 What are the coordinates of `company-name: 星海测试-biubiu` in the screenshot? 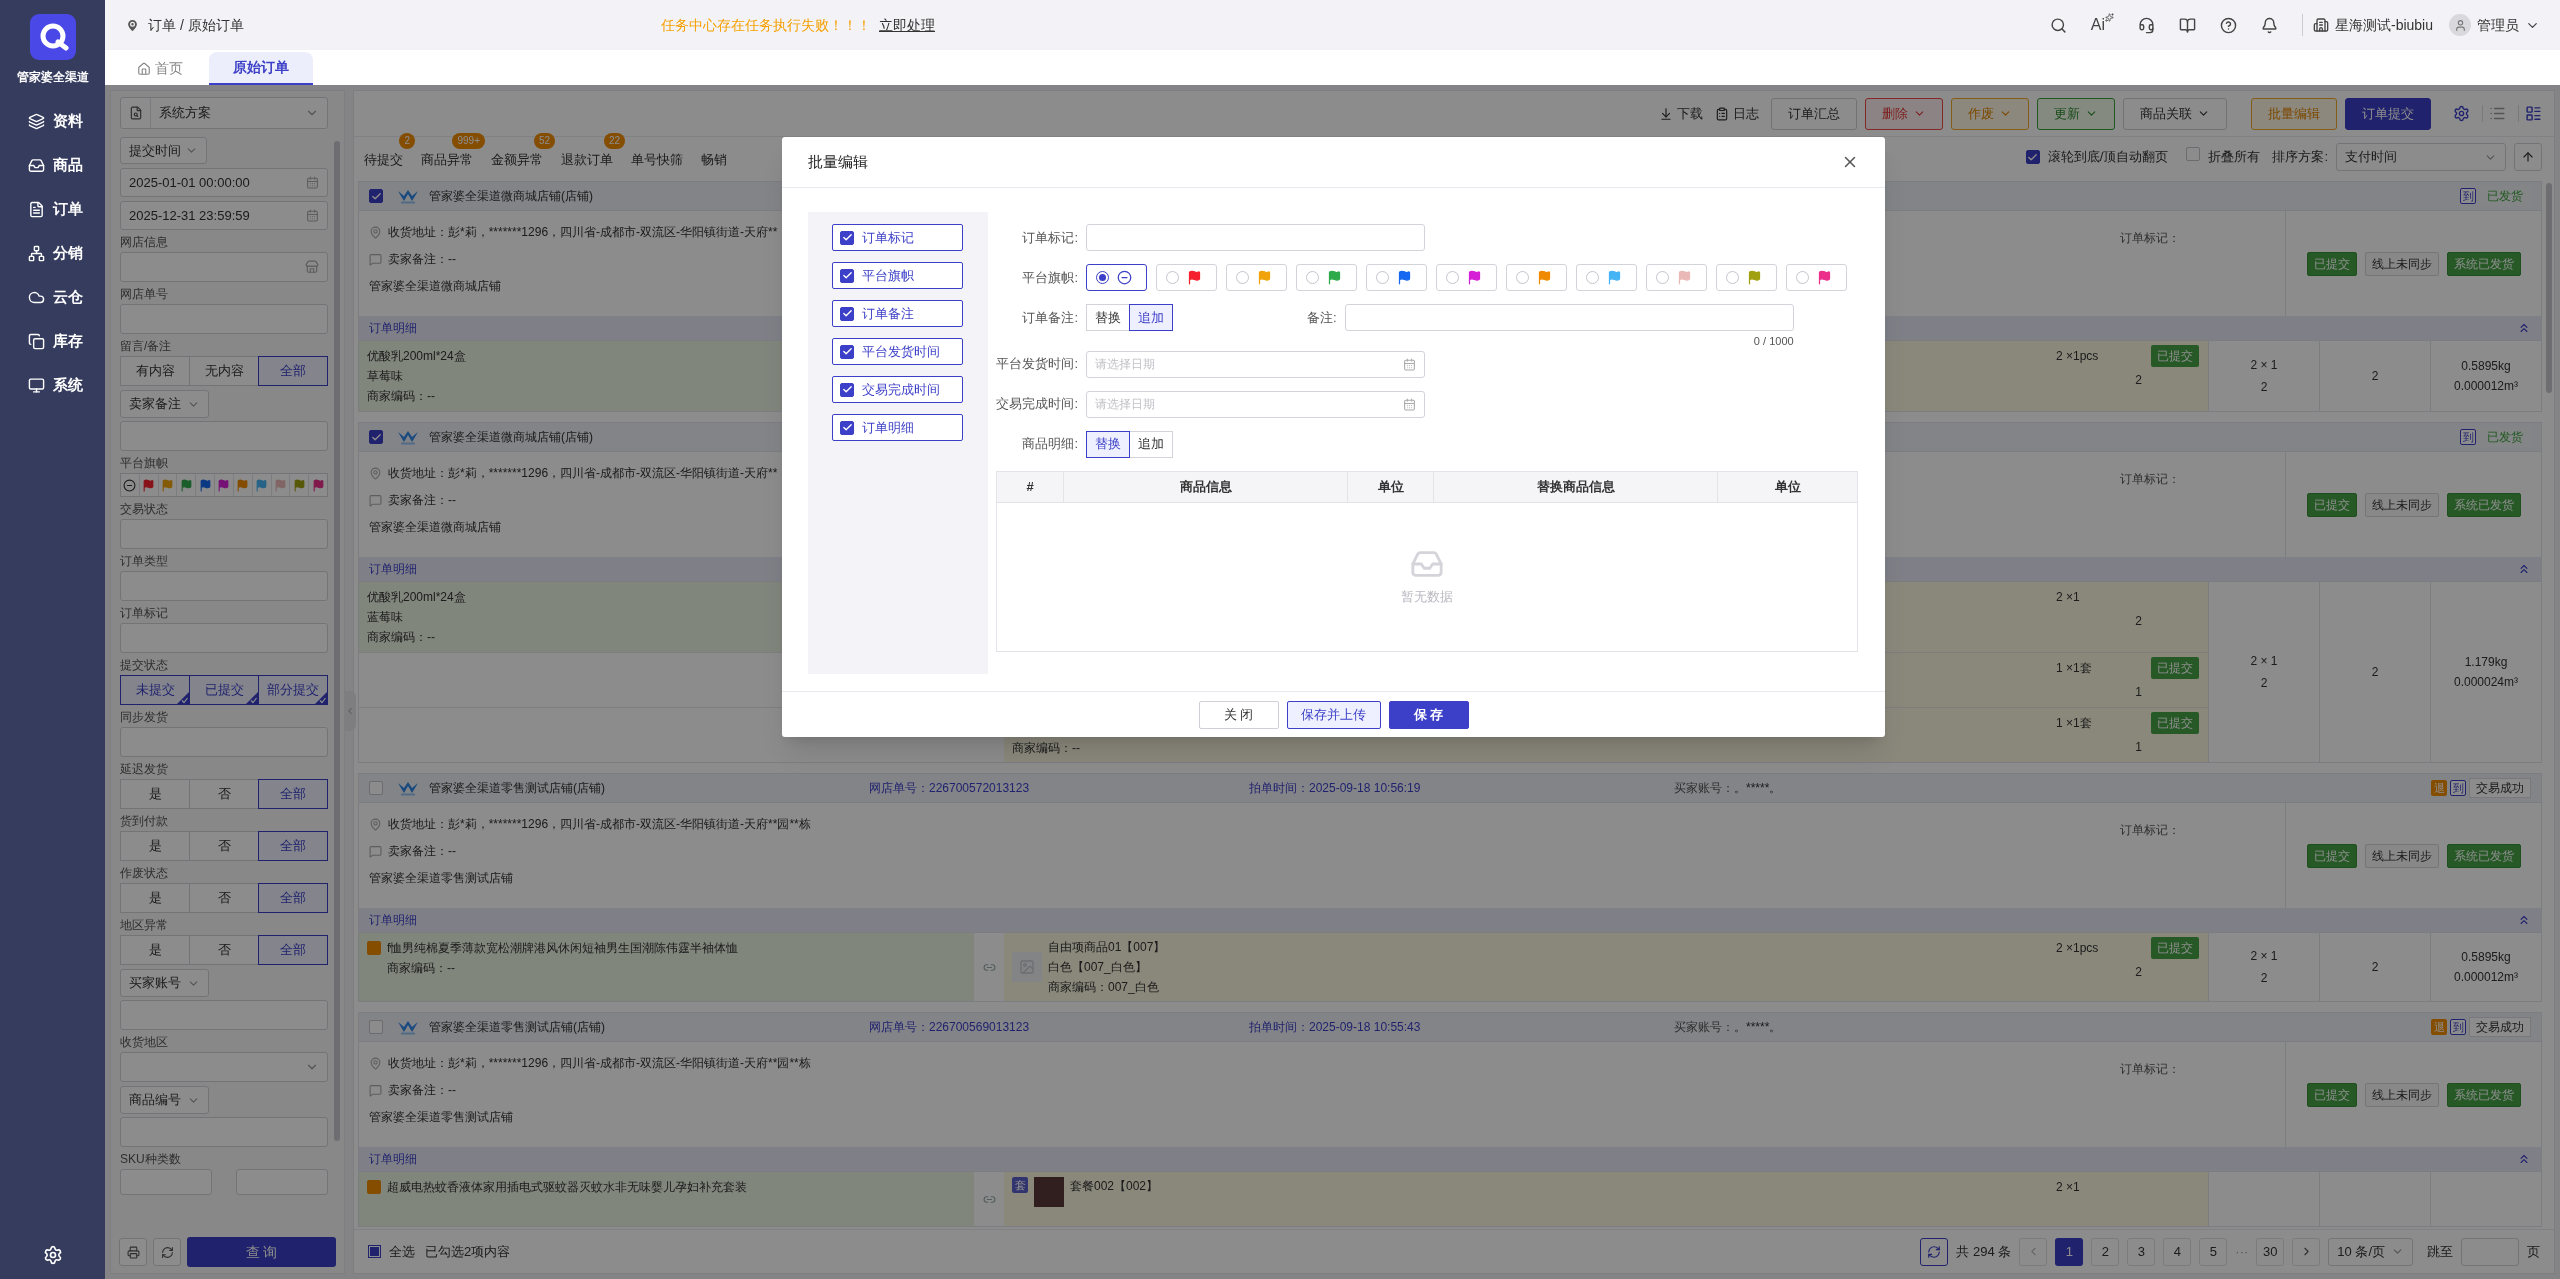 It's located at (2383, 25).